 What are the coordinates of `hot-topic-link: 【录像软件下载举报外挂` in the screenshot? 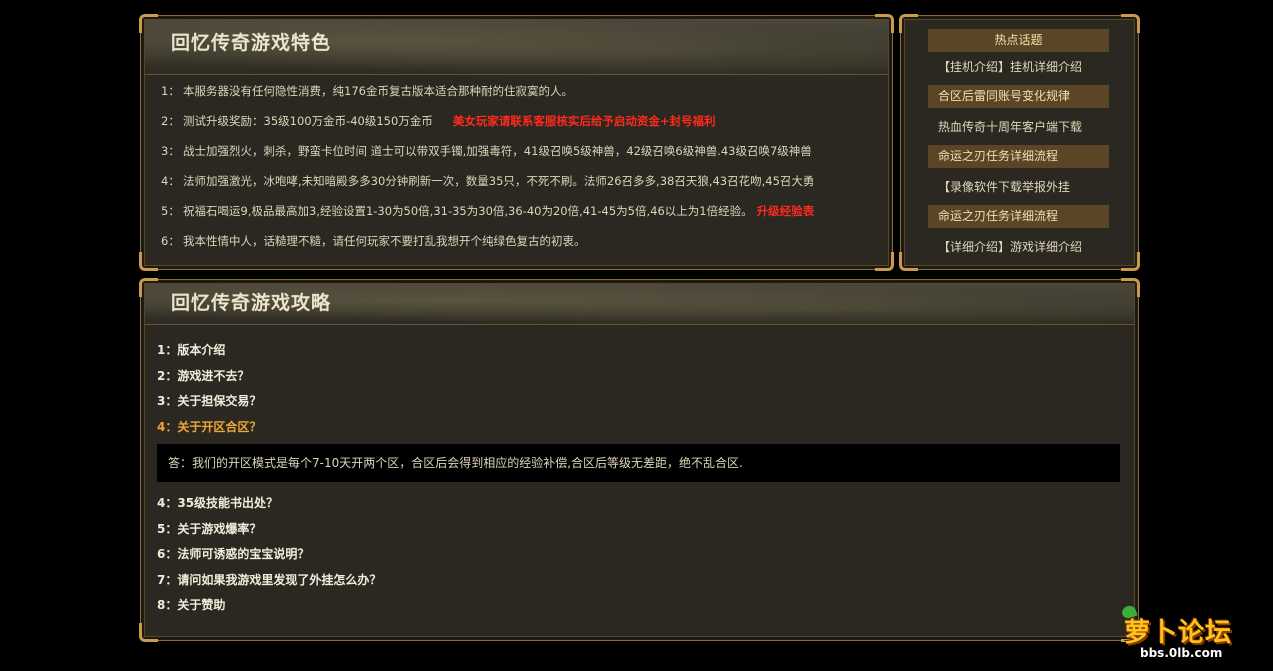 It's located at (1018, 187).